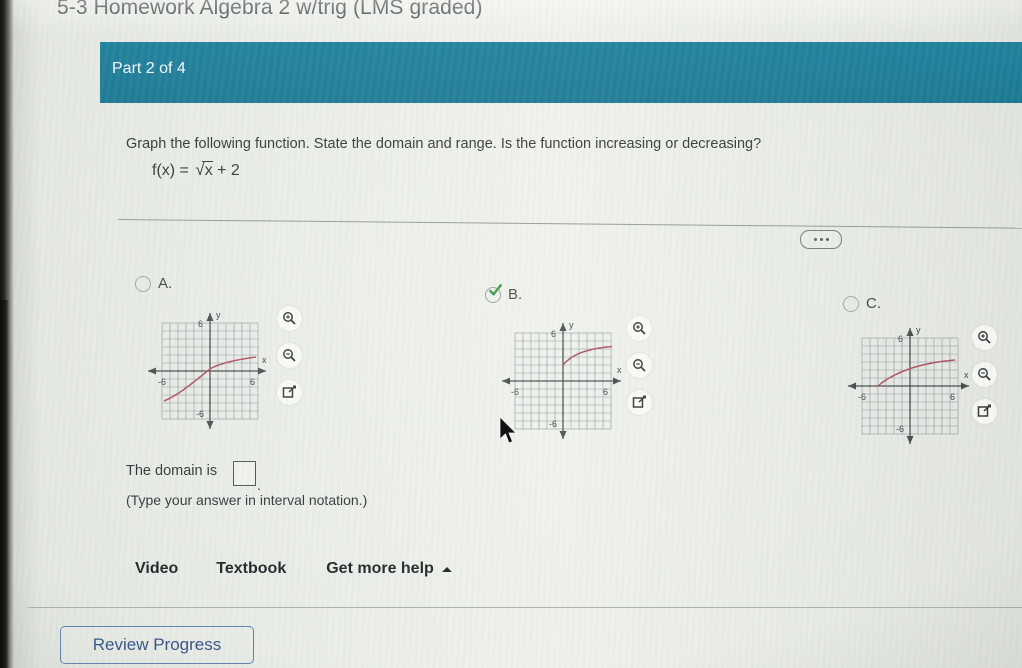  Describe the element at coordinates (170, 170) in the screenshot. I see `function-prefix: f(x) =` at that location.